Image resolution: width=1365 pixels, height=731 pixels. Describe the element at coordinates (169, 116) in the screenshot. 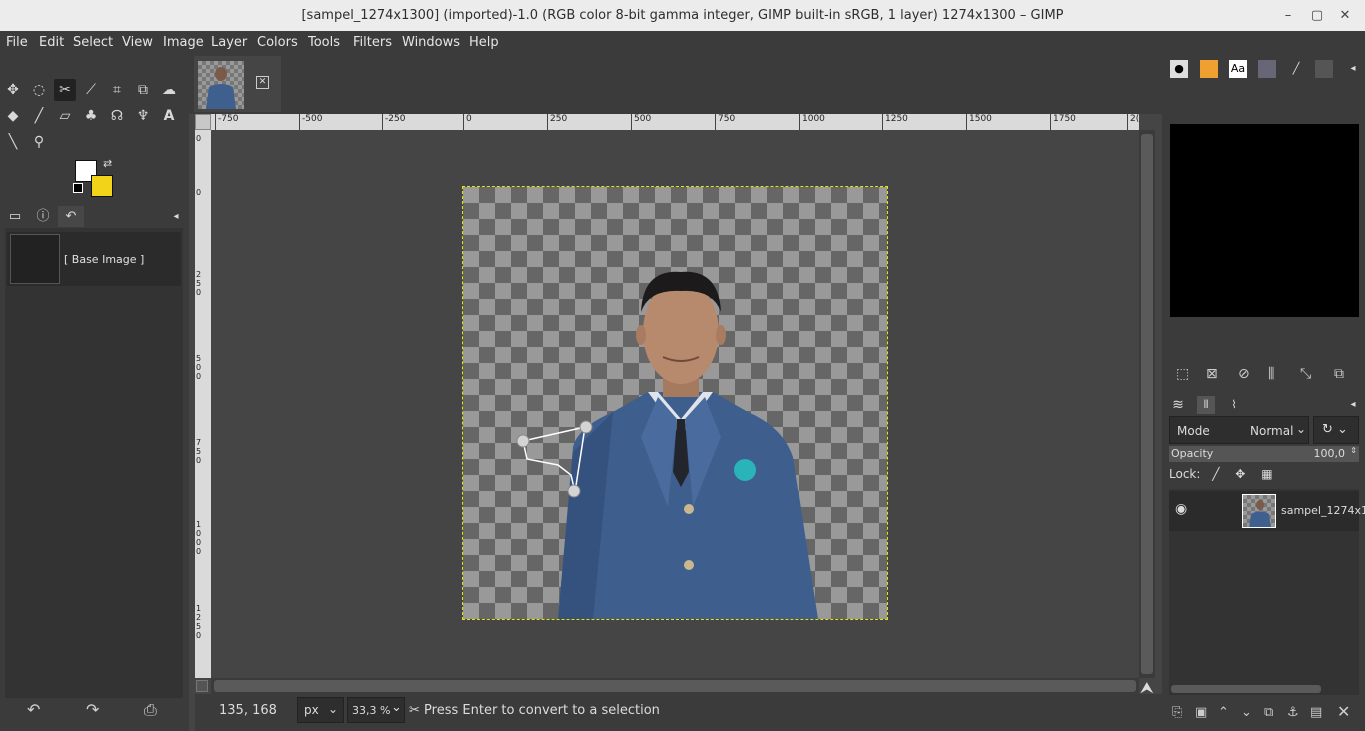

I see `text-tool-icon: A` at that location.